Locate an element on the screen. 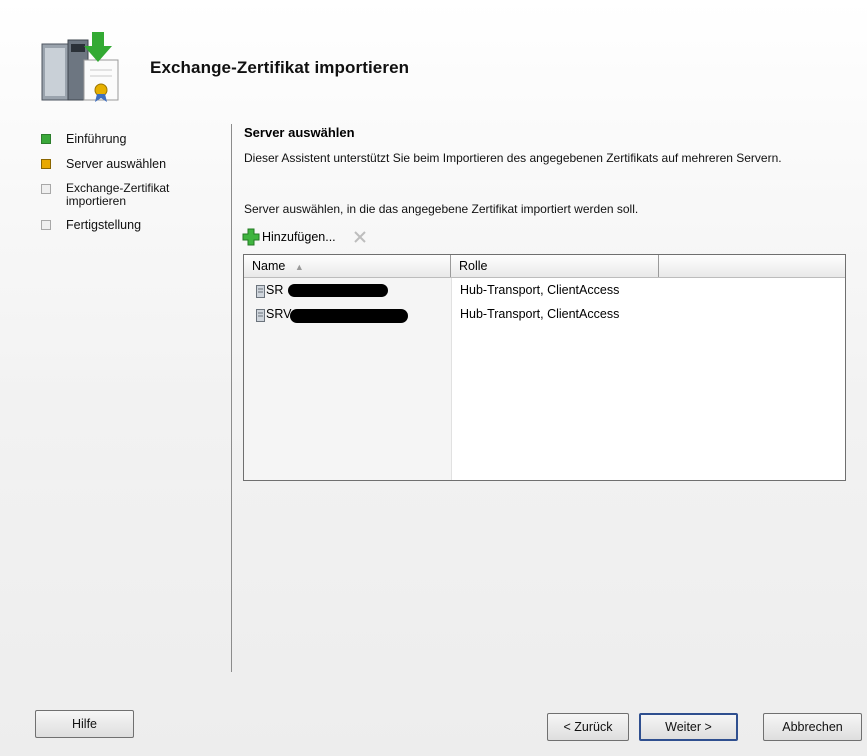  step-label: Server auswählen is located at coordinates (116, 164).